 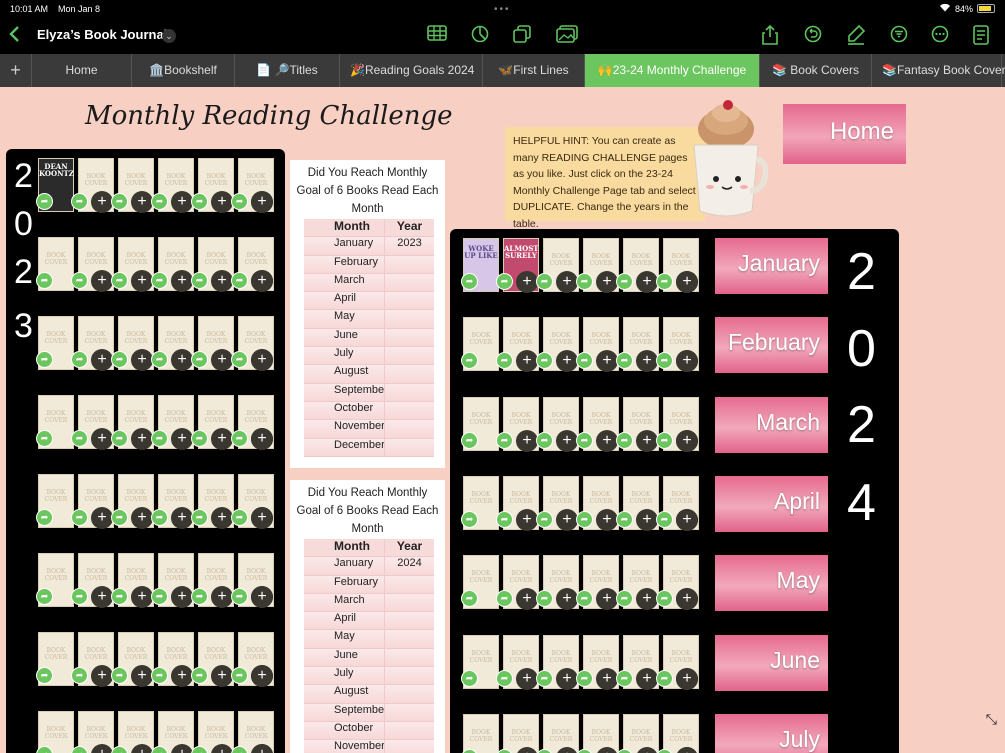 What do you see at coordinates (287, 70) in the screenshot?
I see `tab-2: 📄 🔎Titles` at bounding box center [287, 70].